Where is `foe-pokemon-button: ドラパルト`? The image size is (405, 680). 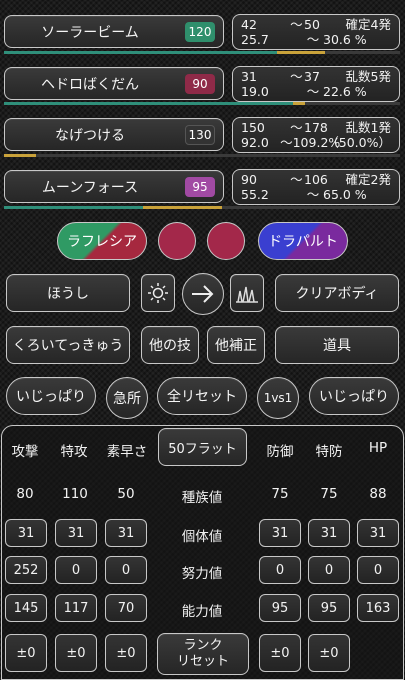 foe-pokemon-button: ドラパルト is located at coordinates (303, 241).